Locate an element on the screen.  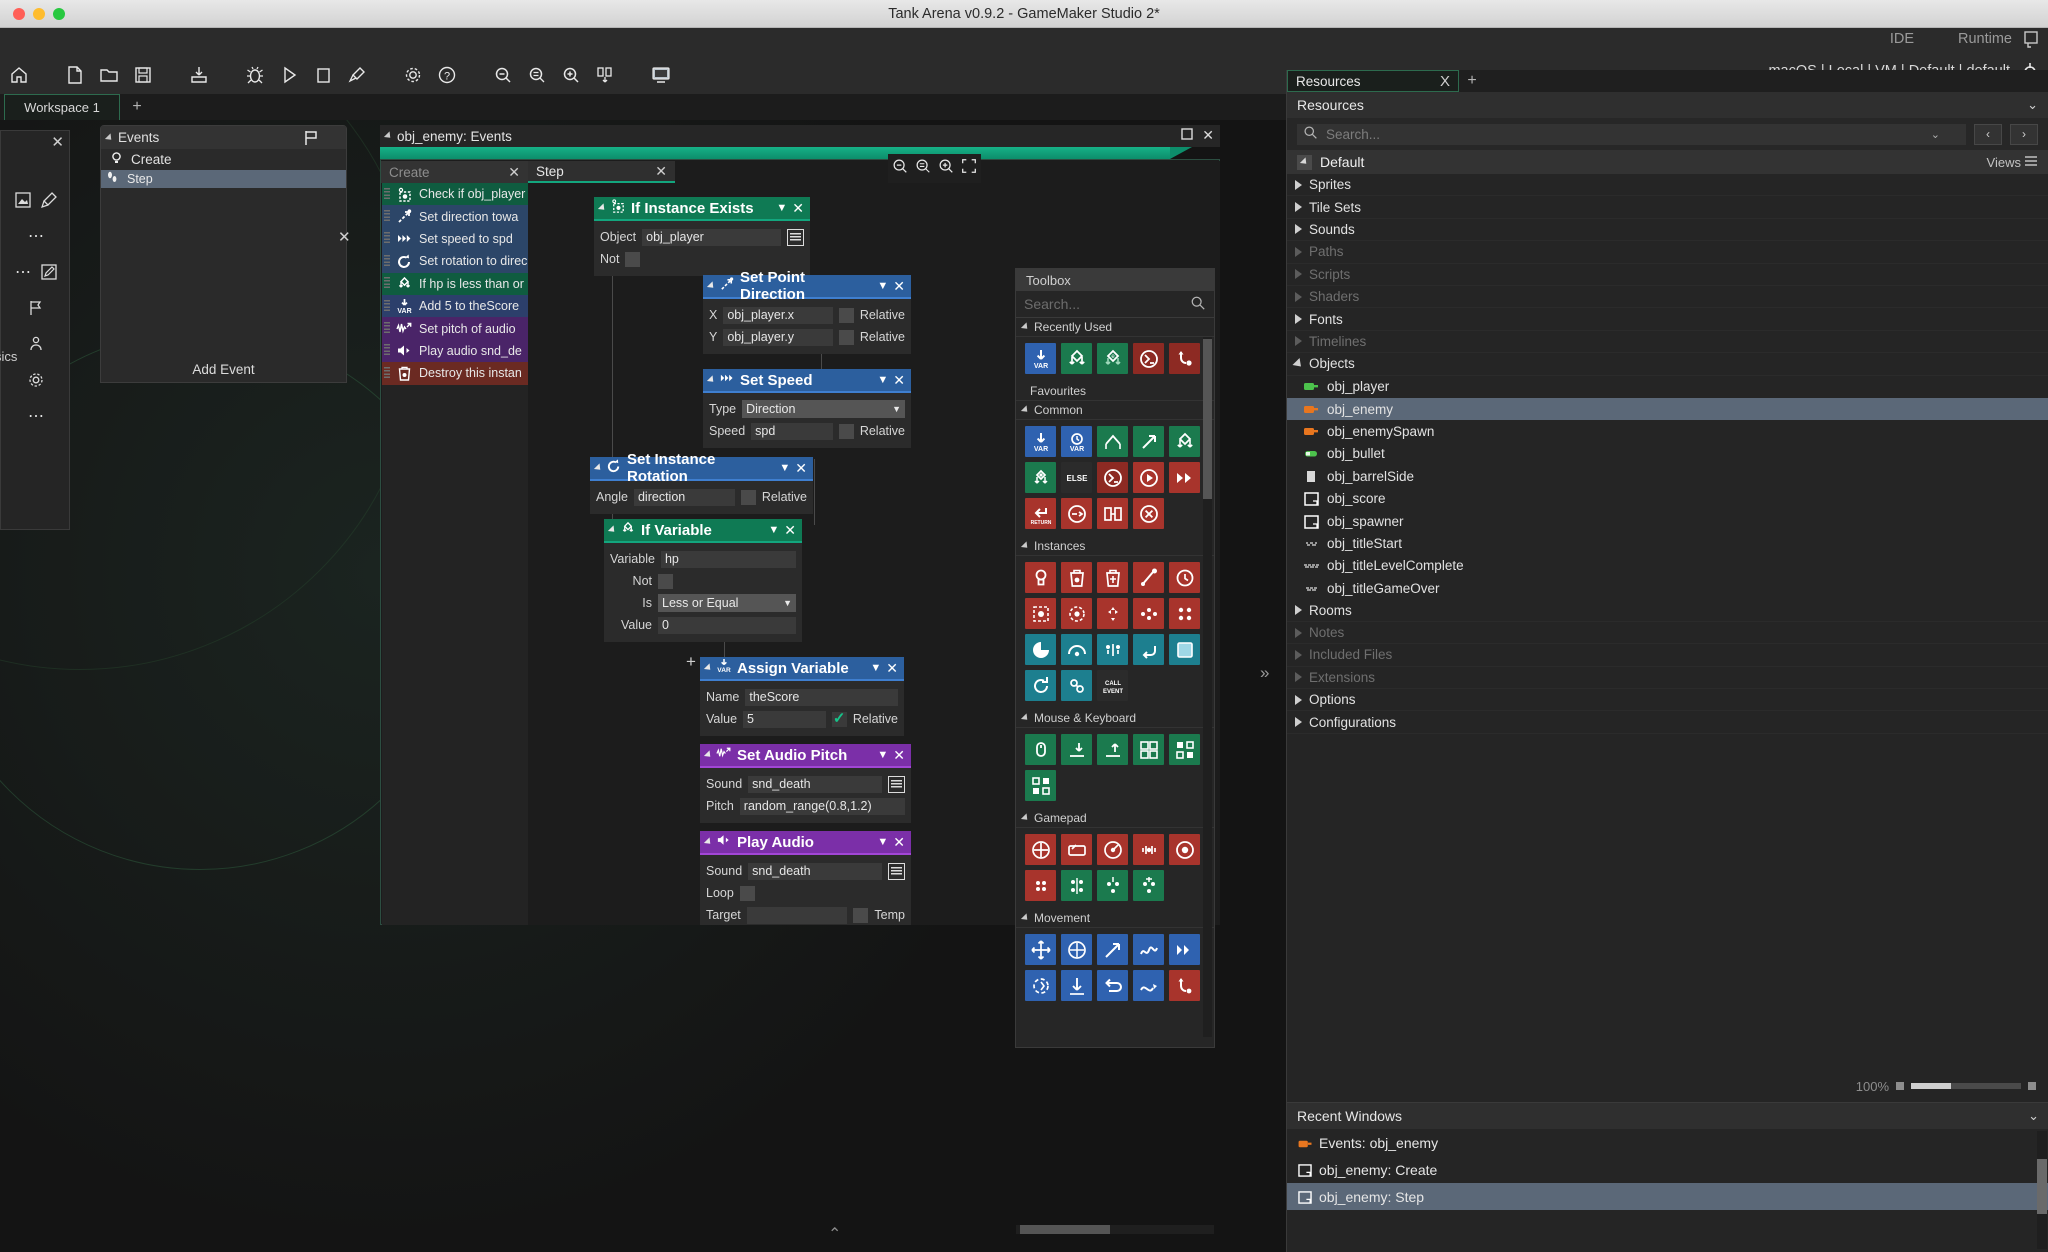
field-target: Target Temp is located at coordinates (805, 914).